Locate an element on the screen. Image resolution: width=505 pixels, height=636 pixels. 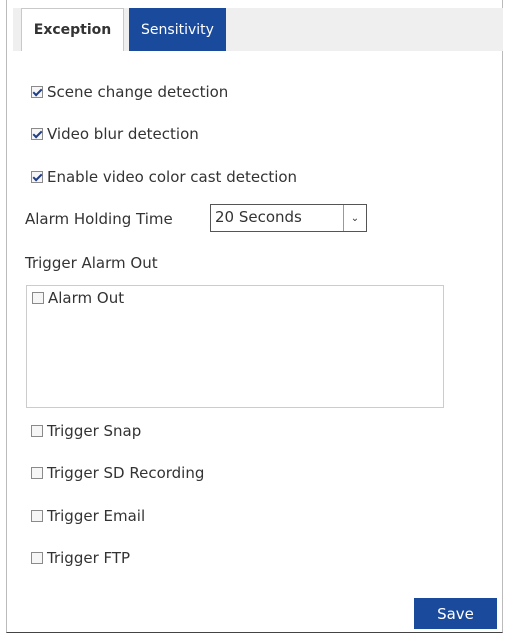
trigger-sd-recording-checkbox is located at coordinates (37, 473).